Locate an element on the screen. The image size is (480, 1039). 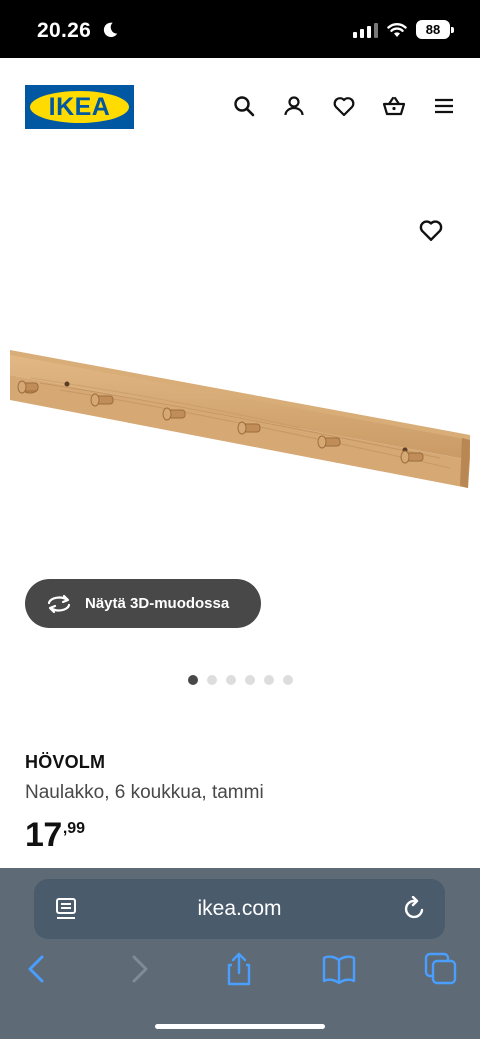
share-icon is located at coordinates (239, 969).